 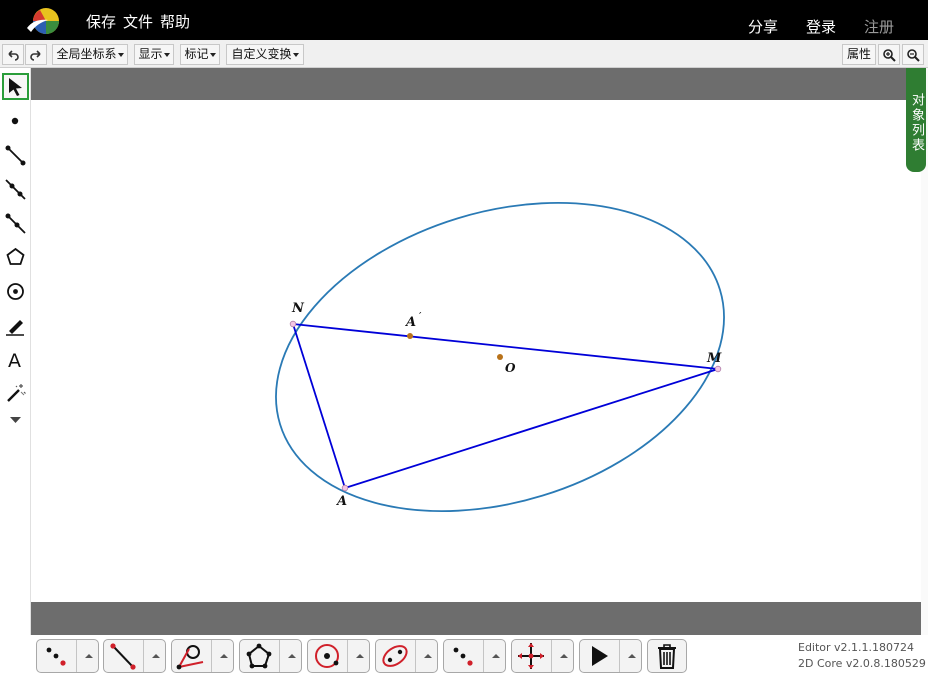 I want to click on label-A: A, so click(x=341, y=501).